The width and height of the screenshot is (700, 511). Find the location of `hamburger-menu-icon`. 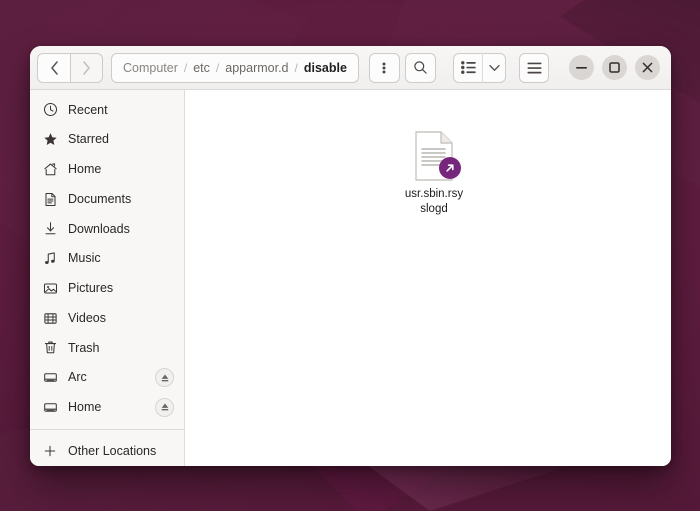

hamburger-menu-icon is located at coordinates (534, 67).